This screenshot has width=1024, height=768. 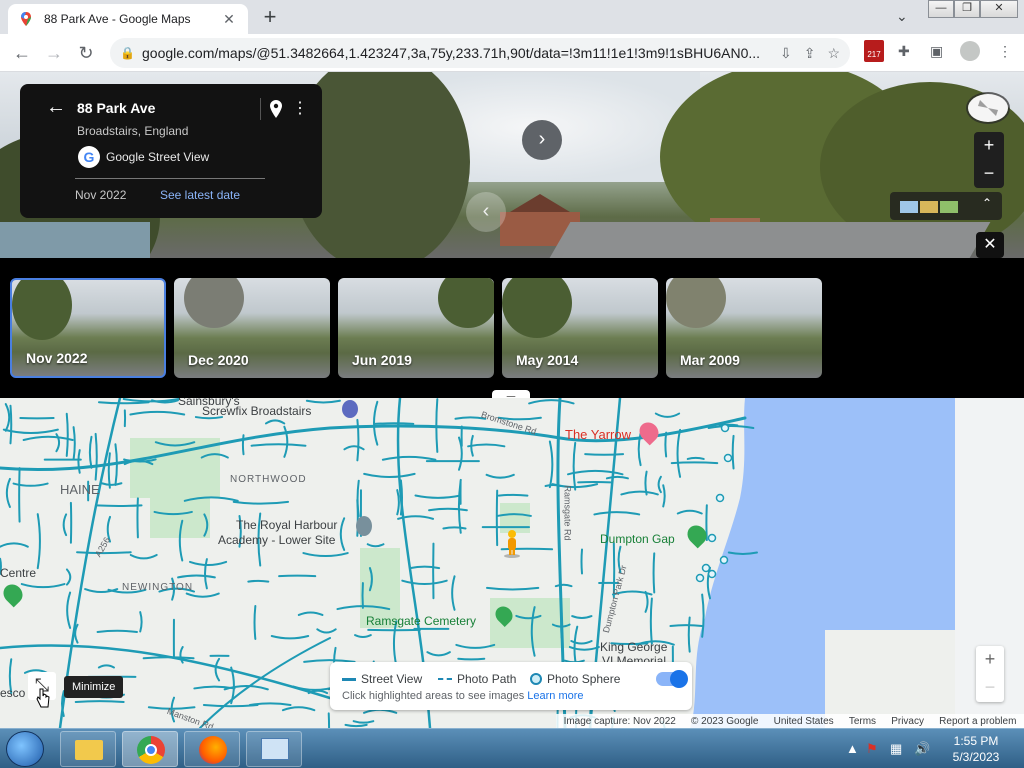 What do you see at coordinates (907, 721) in the screenshot?
I see `privacy-link: Privacy` at bounding box center [907, 721].